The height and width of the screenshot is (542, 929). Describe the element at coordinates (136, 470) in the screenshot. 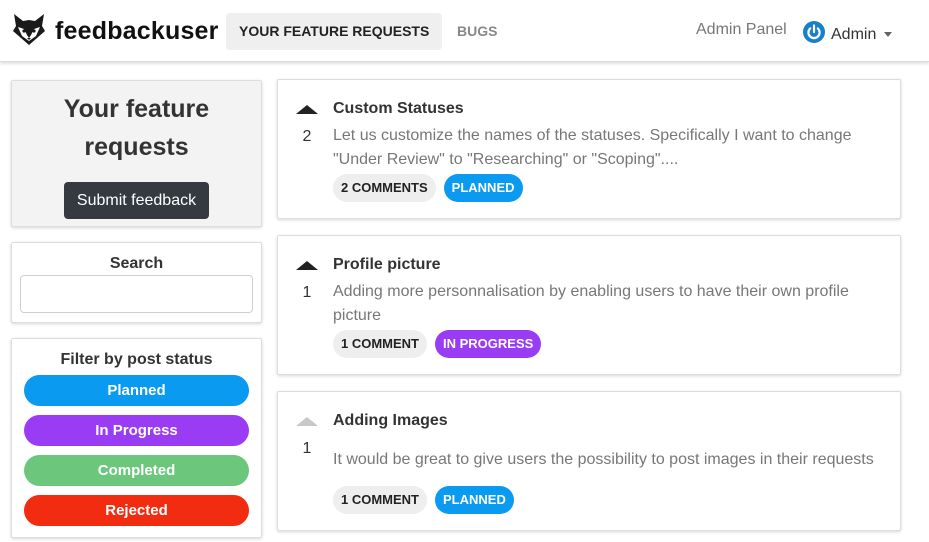

I see `filter-completed-button: Completed` at that location.